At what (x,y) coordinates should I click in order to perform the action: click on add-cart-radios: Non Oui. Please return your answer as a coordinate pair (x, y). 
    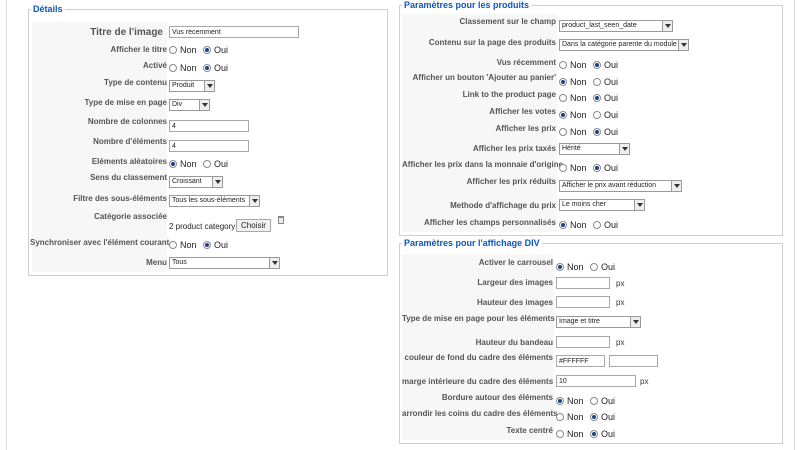
    Looking at the image, I should click on (590, 82).